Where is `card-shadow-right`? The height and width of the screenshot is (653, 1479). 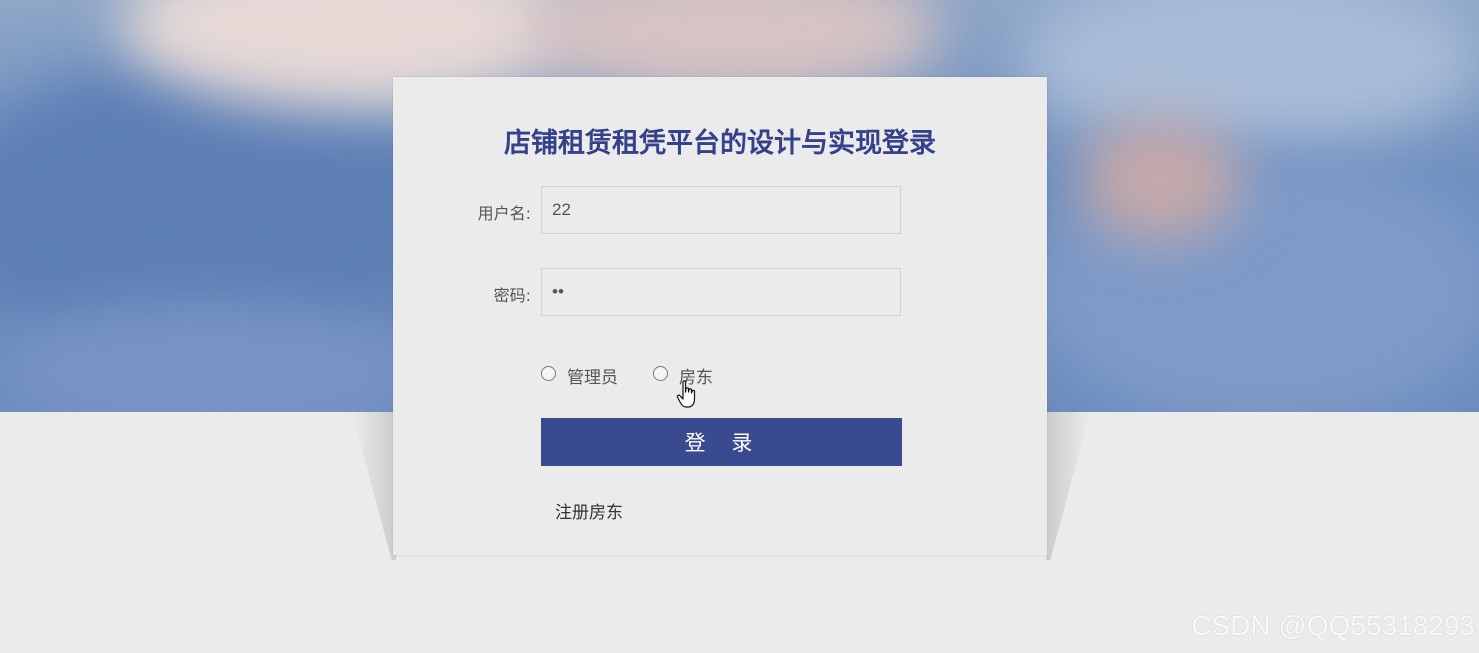 card-shadow-right is located at coordinates (1068, 486).